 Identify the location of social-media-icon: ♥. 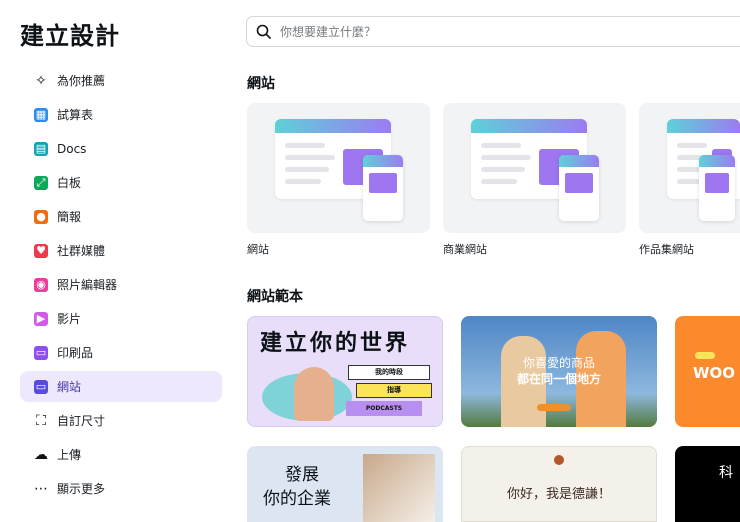
(41, 250).